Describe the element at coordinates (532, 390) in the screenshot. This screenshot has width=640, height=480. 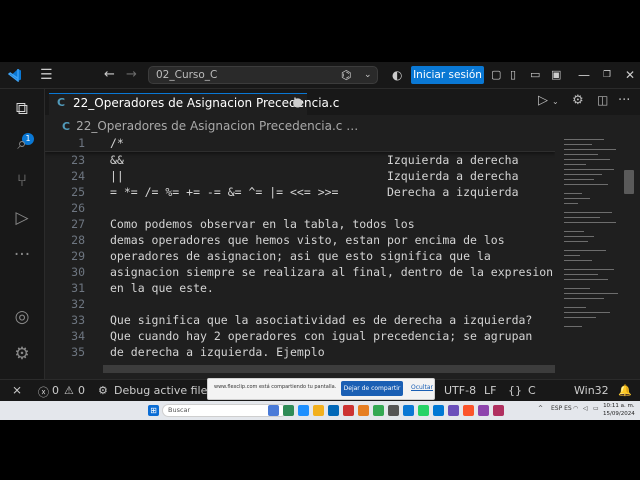
I see `language-mode: C` at that location.